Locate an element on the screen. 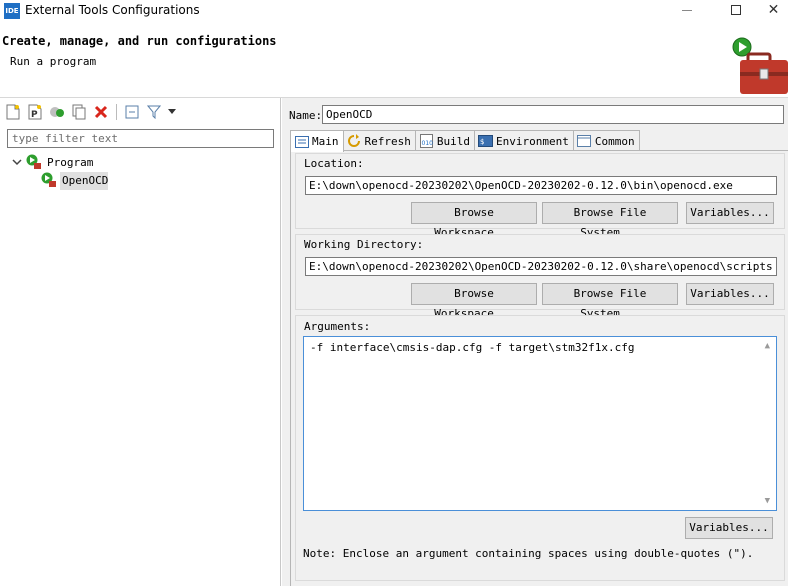  name-input: OpenOCD is located at coordinates (553, 114).